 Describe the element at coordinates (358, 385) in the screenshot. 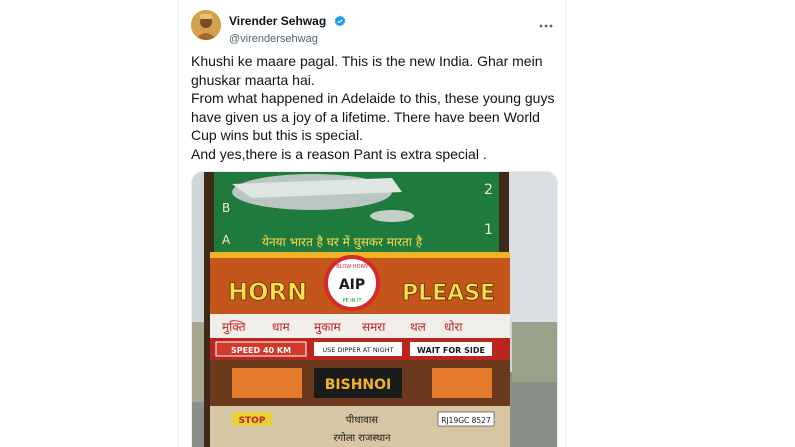

I see `truck-name-plate: BISHNOI` at that location.